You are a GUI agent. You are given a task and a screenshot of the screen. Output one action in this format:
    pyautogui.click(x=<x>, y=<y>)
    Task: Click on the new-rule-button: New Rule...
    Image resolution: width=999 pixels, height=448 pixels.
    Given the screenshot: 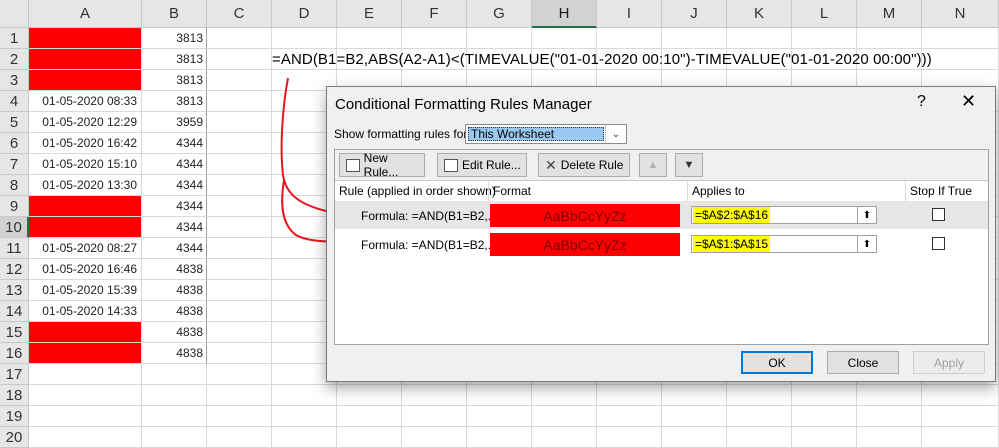 What is the action you would take?
    pyautogui.click(x=382, y=165)
    